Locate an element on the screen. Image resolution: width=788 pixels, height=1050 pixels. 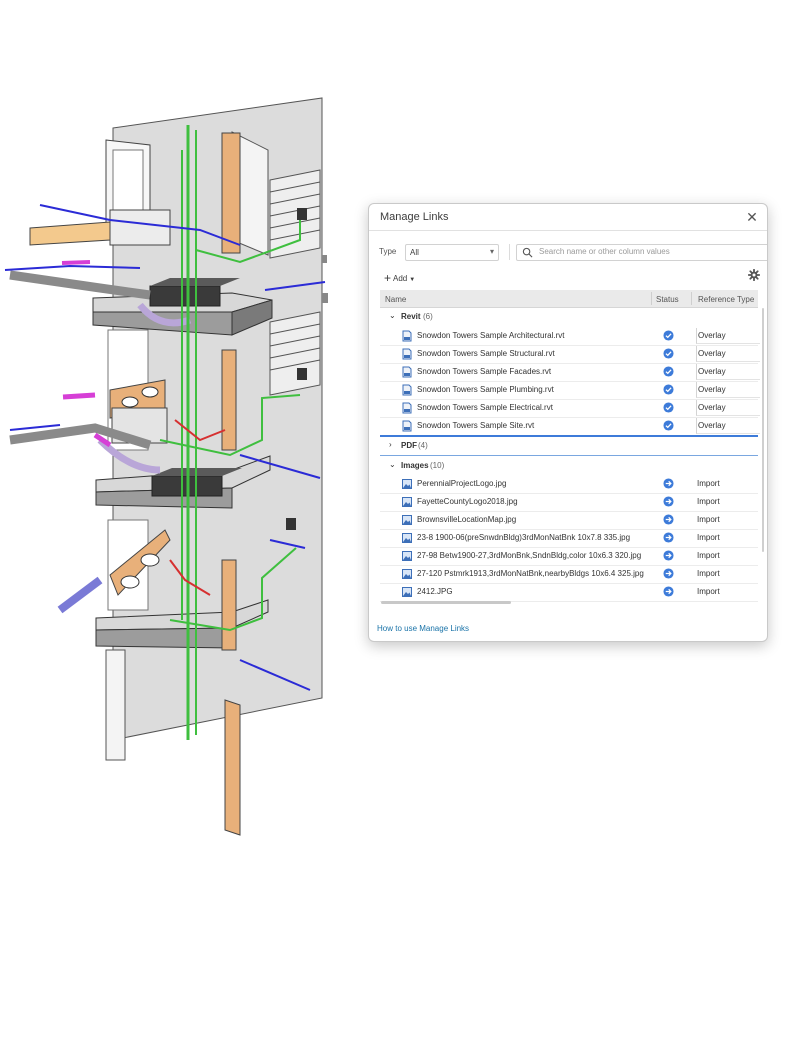
group-count: (6) is located at coordinates (428, 316).